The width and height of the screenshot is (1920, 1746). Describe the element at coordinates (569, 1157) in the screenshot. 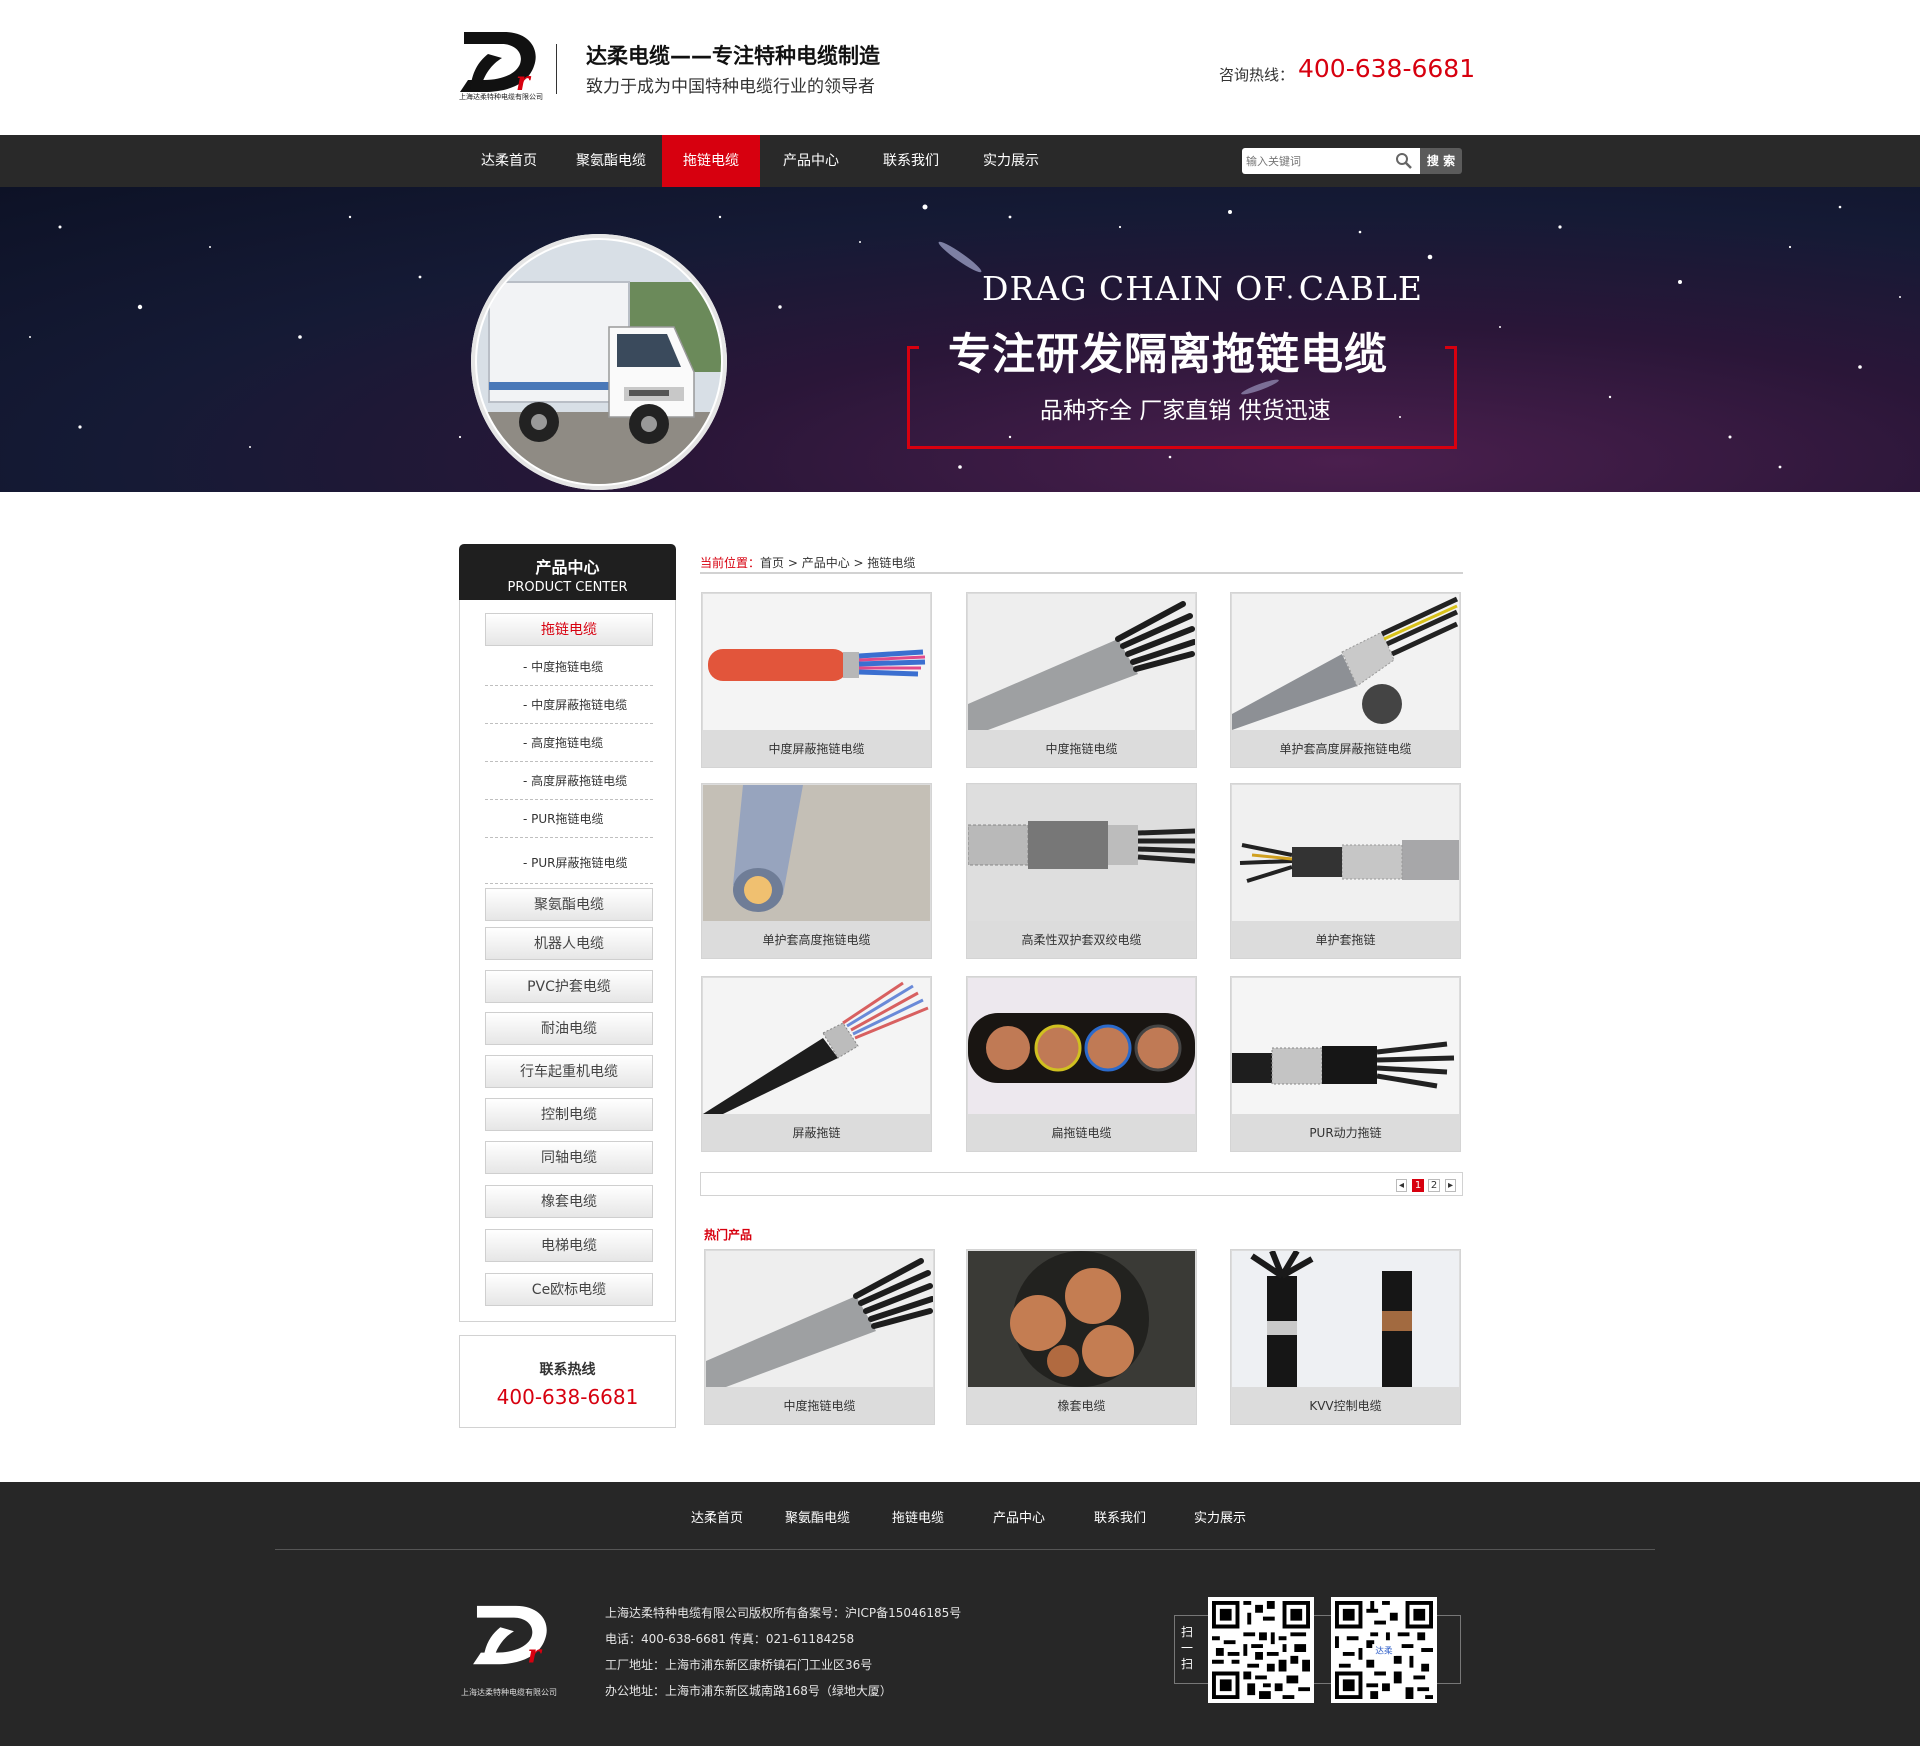

I see `sidebar-item: 同轴电缆` at that location.